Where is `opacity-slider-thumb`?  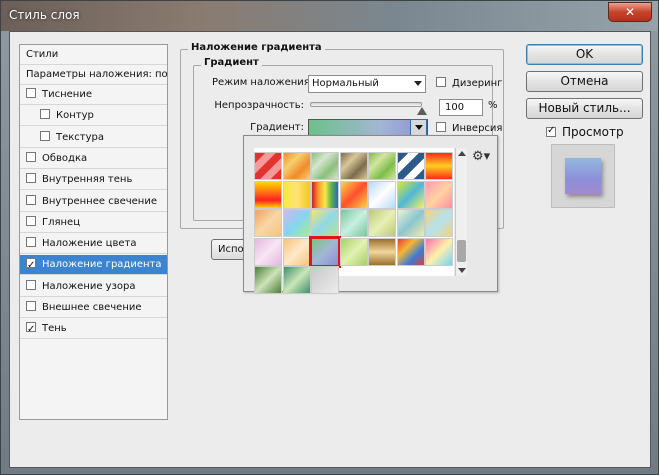
opacity-slider-thumb is located at coordinates (422, 111).